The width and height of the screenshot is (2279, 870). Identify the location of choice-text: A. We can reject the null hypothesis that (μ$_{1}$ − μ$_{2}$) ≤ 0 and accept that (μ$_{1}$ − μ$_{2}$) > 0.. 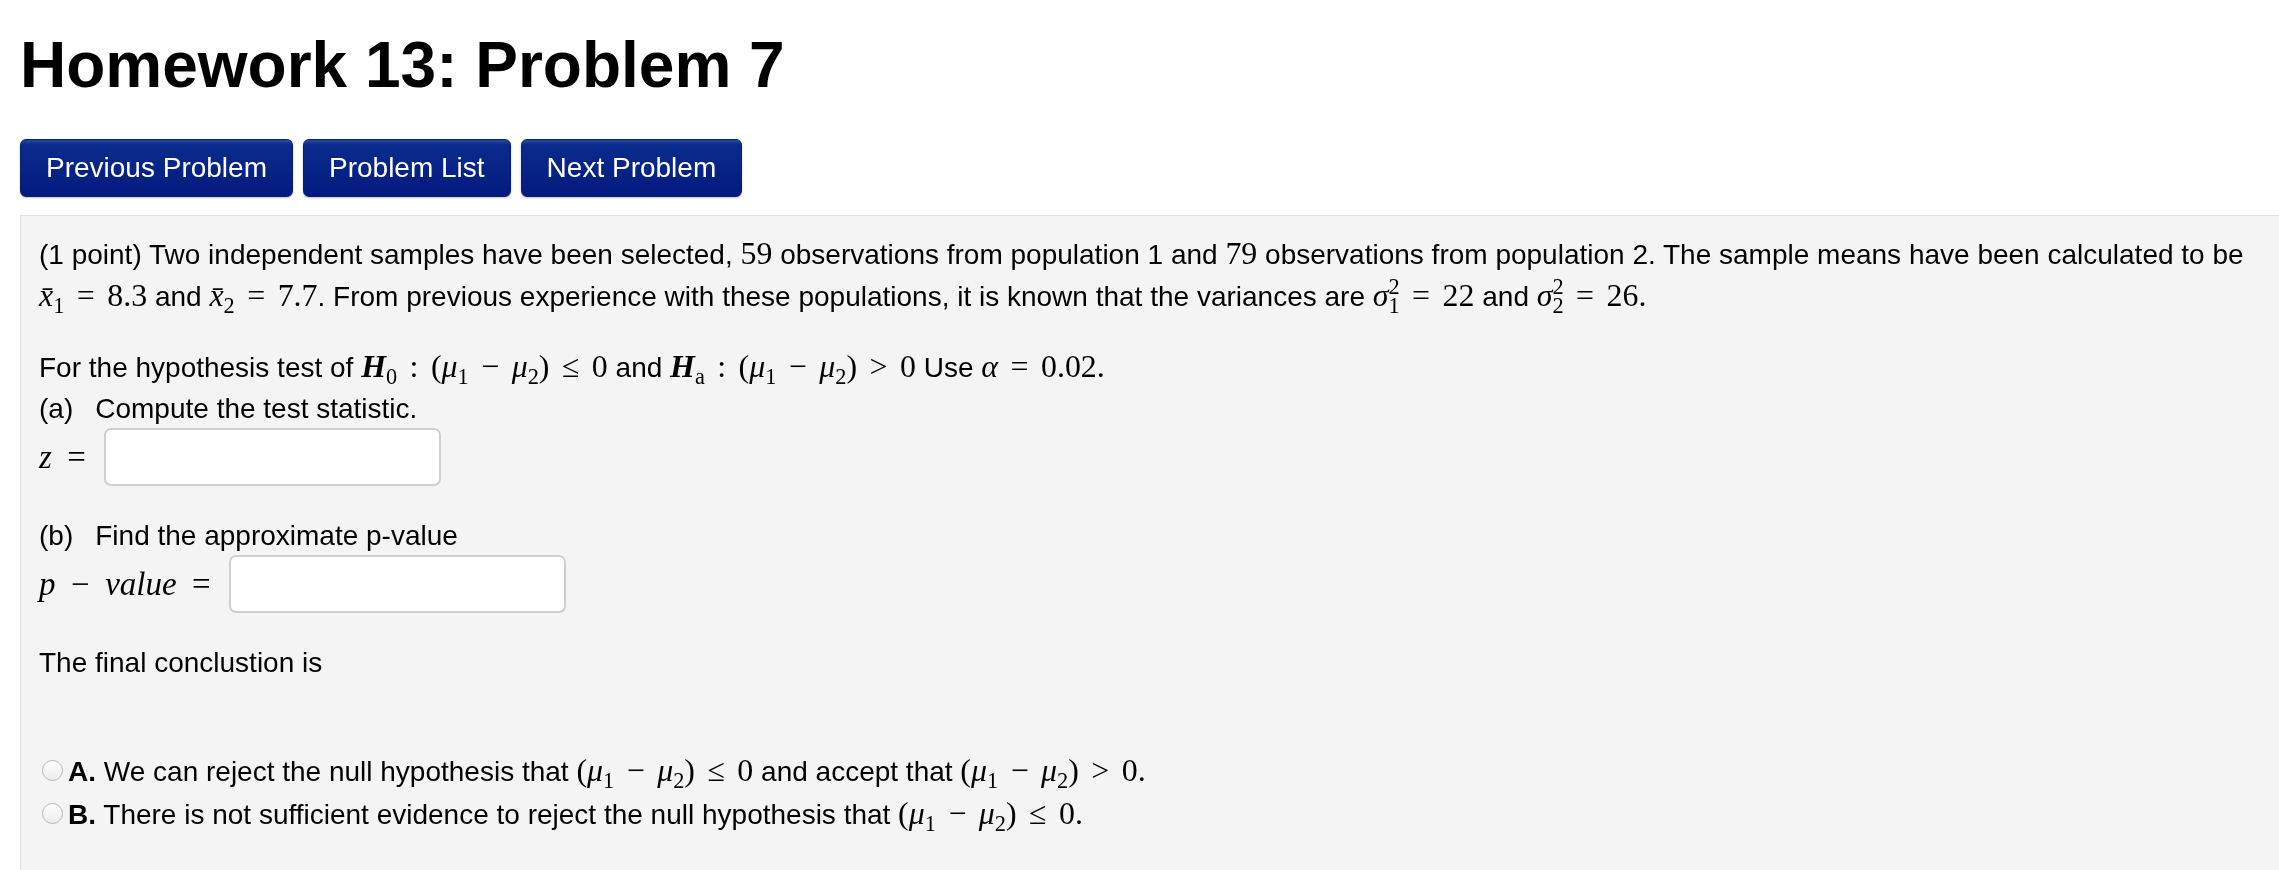
(607, 771).